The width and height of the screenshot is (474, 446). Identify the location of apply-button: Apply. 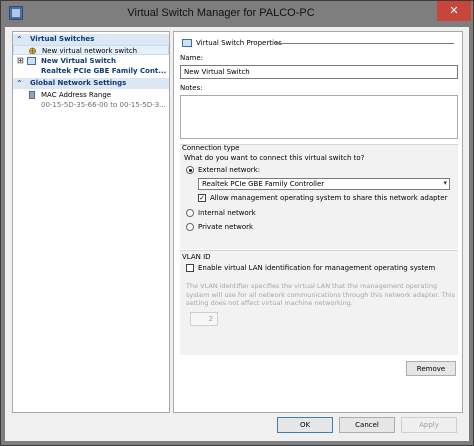
(429, 425).